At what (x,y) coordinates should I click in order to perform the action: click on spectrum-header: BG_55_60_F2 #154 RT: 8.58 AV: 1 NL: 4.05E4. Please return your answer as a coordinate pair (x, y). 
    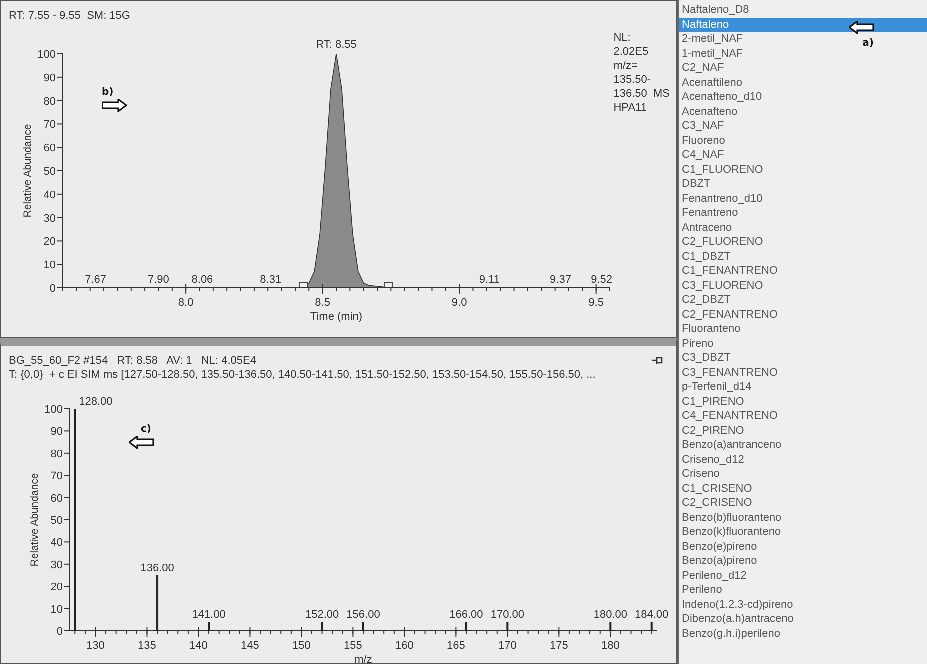
    Looking at the image, I should click on (133, 361).